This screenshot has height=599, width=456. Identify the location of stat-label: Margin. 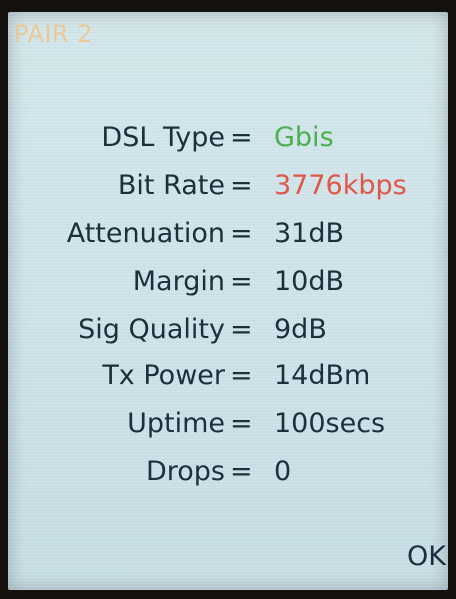
(178, 281).